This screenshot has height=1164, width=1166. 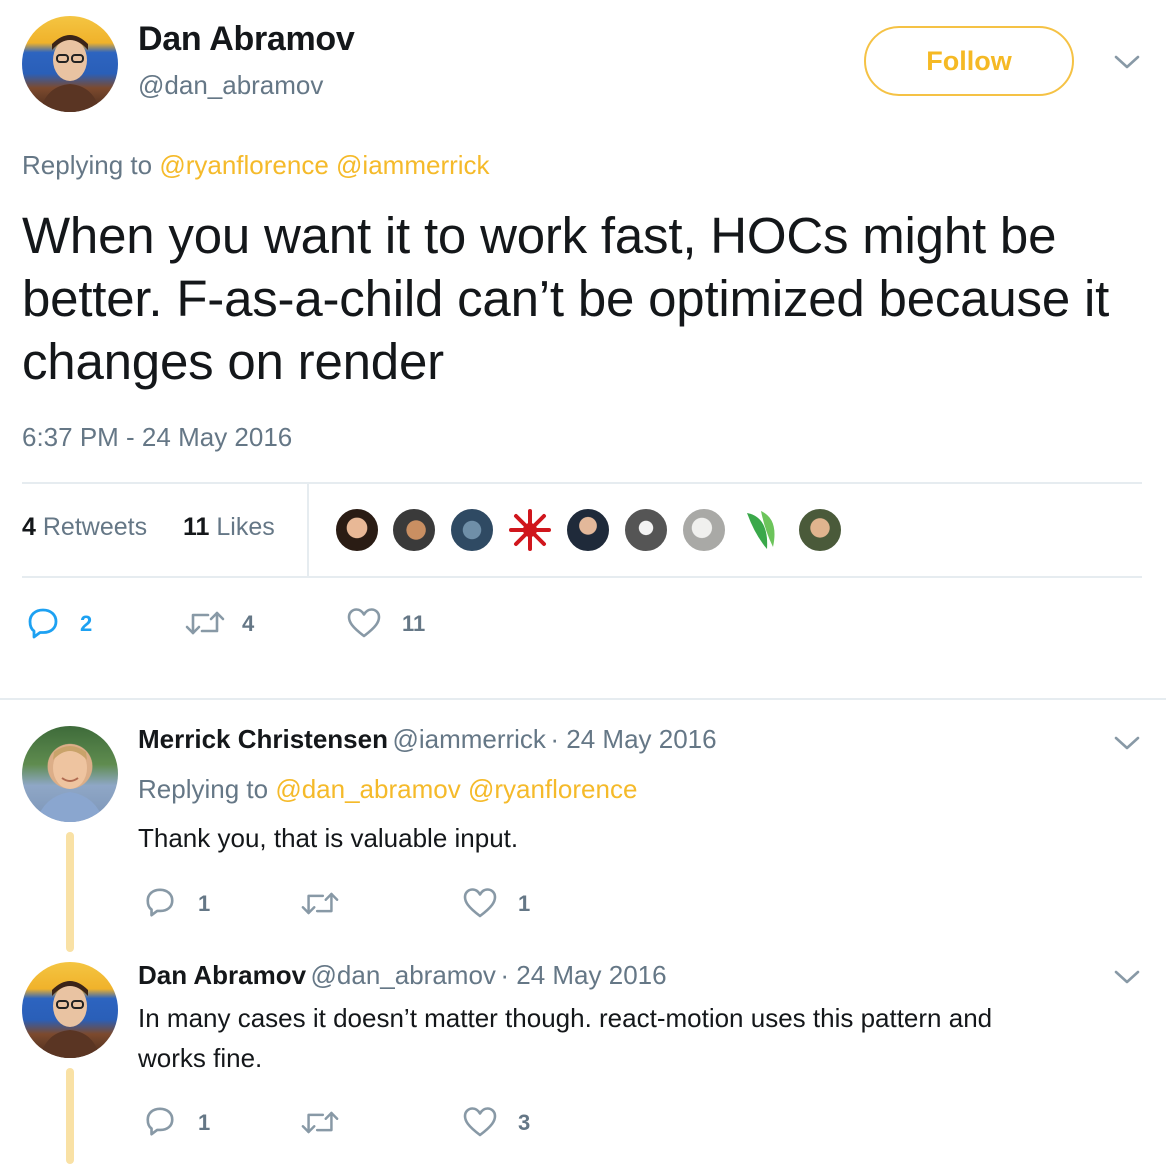 I want to click on follow-button: Follow, so click(x=969, y=61).